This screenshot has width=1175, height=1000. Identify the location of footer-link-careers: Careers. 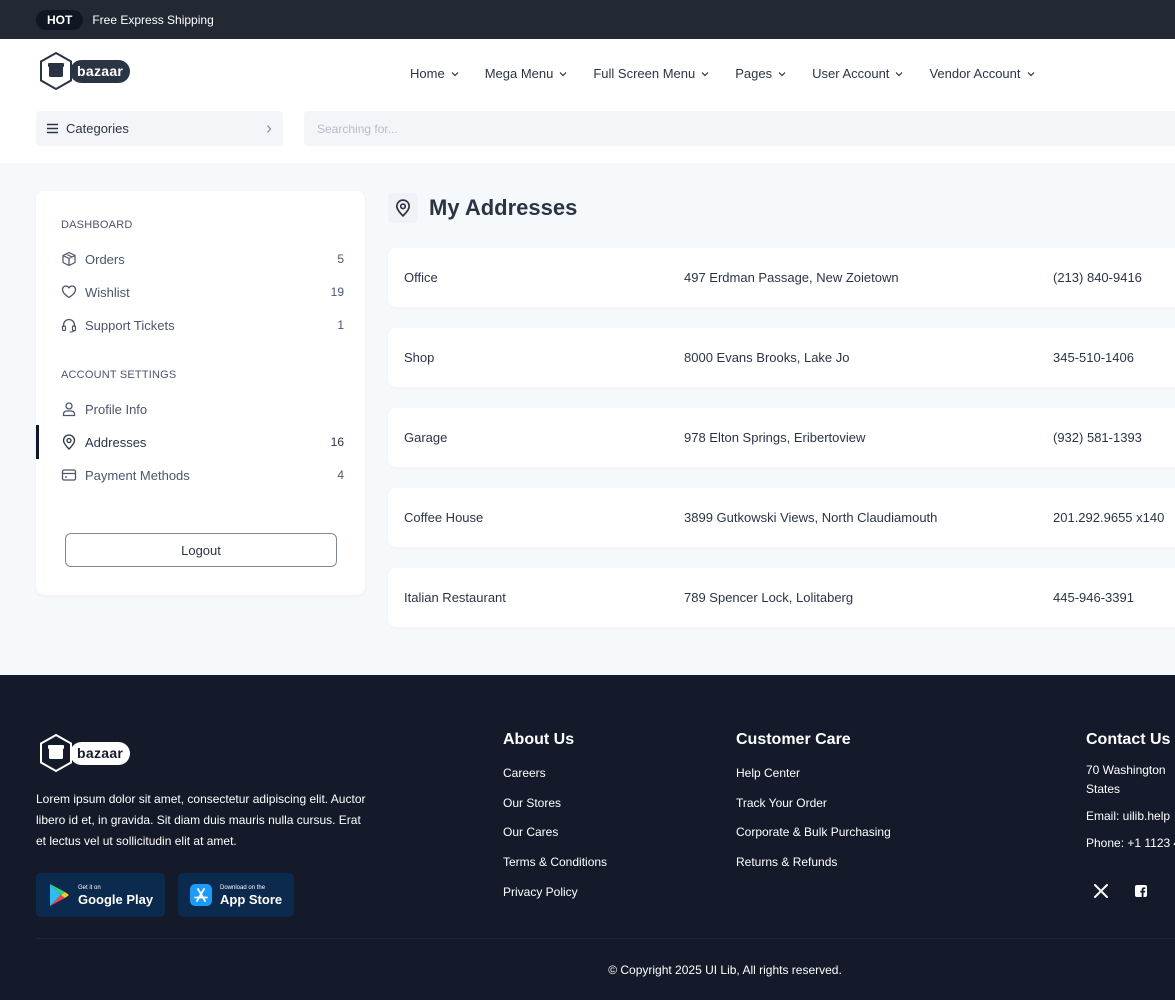
(524, 773).